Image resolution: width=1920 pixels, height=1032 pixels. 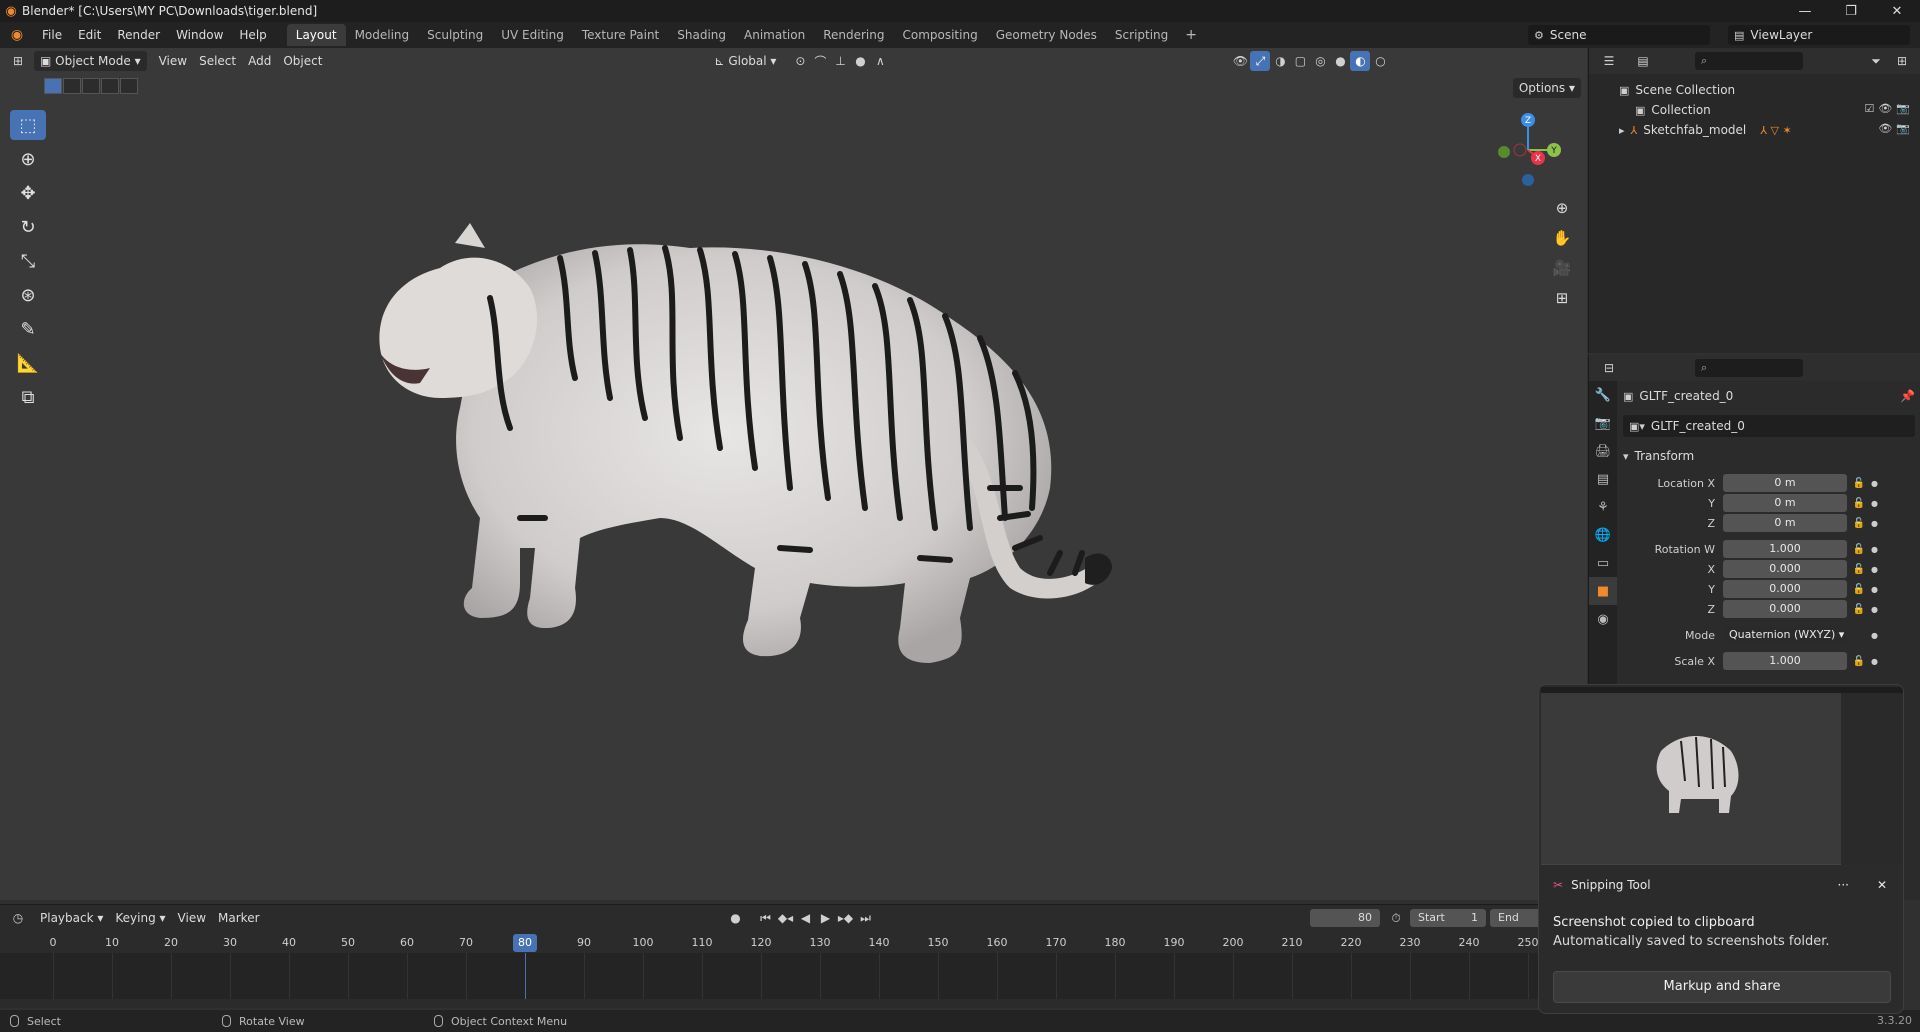 What do you see at coordinates (1546, 88) in the screenshot?
I see `options-button: Options ▾` at bounding box center [1546, 88].